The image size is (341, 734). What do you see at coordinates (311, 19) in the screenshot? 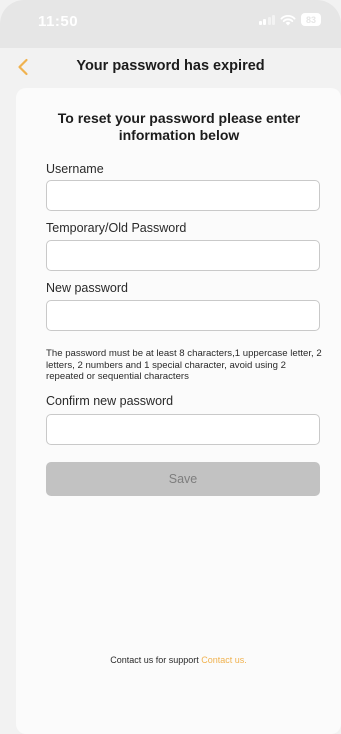
I see `battery-icon: 83` at bounding box center [311, 19].